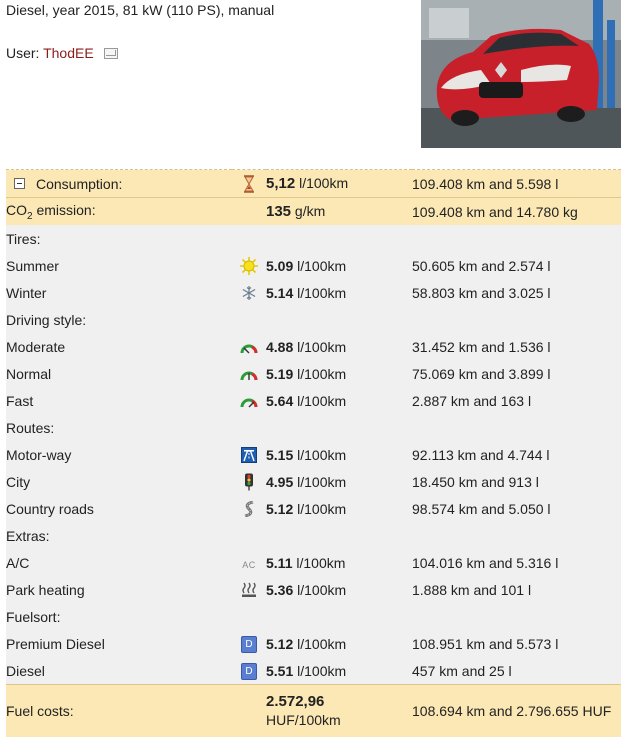 The width and height of the screenshot is (623, 737). I want to click on car-photo-image, so click(521, 74).